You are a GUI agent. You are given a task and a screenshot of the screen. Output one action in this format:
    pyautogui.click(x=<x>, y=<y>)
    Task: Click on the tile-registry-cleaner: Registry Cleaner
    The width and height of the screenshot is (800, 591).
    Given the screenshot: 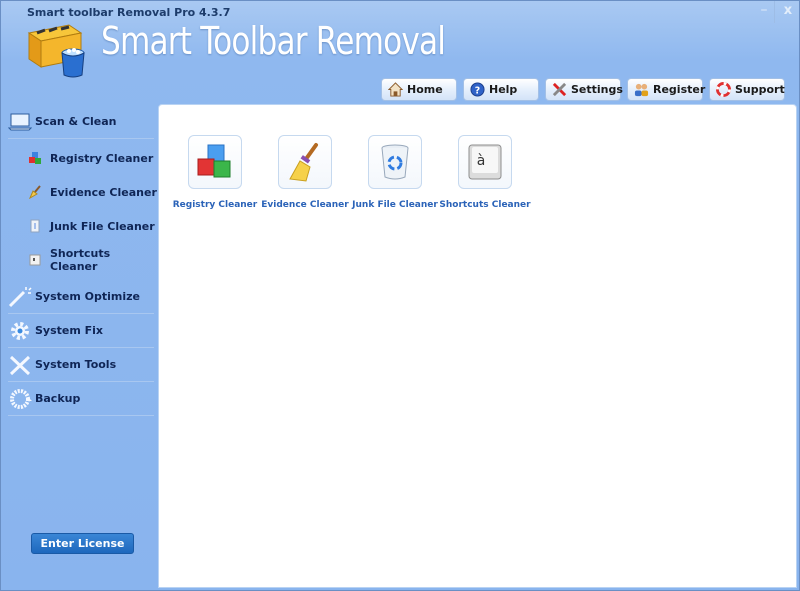 What is the action you would take?
    pyautogui.click(x=215, y=172)
    